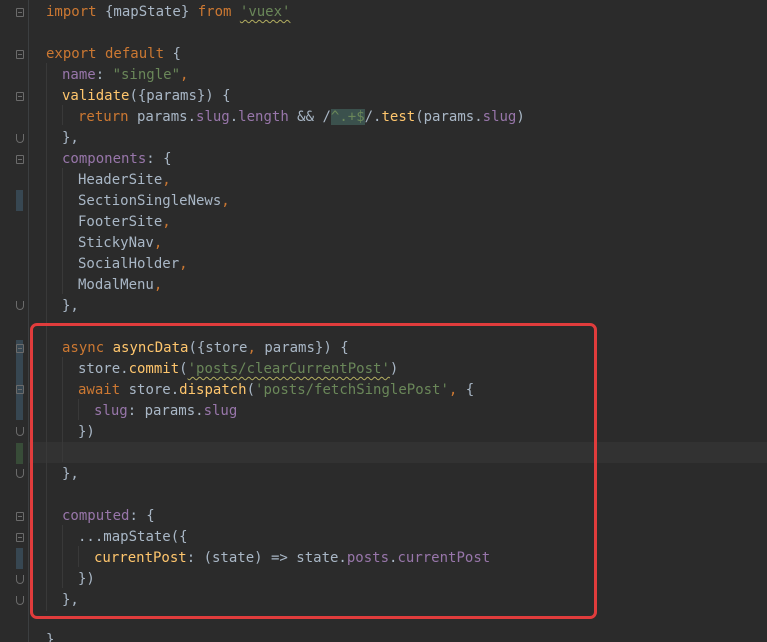 Image resolution: width=767 pixels, height=642 pixels. I want to click on plain-token: SectionSingleNews, so click(150, 201).